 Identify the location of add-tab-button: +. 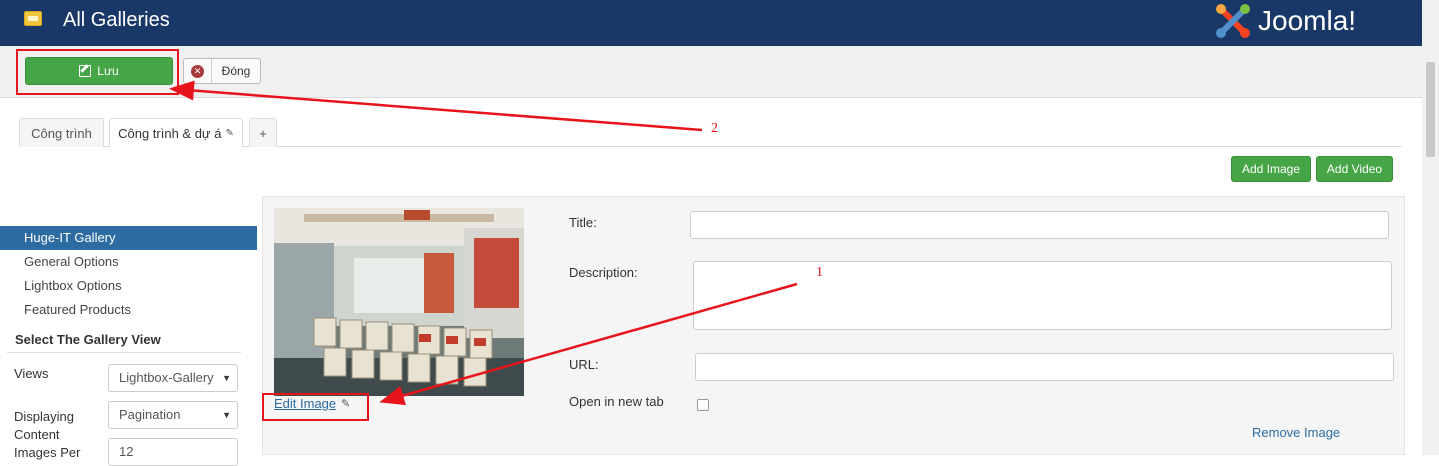
(263, 132).